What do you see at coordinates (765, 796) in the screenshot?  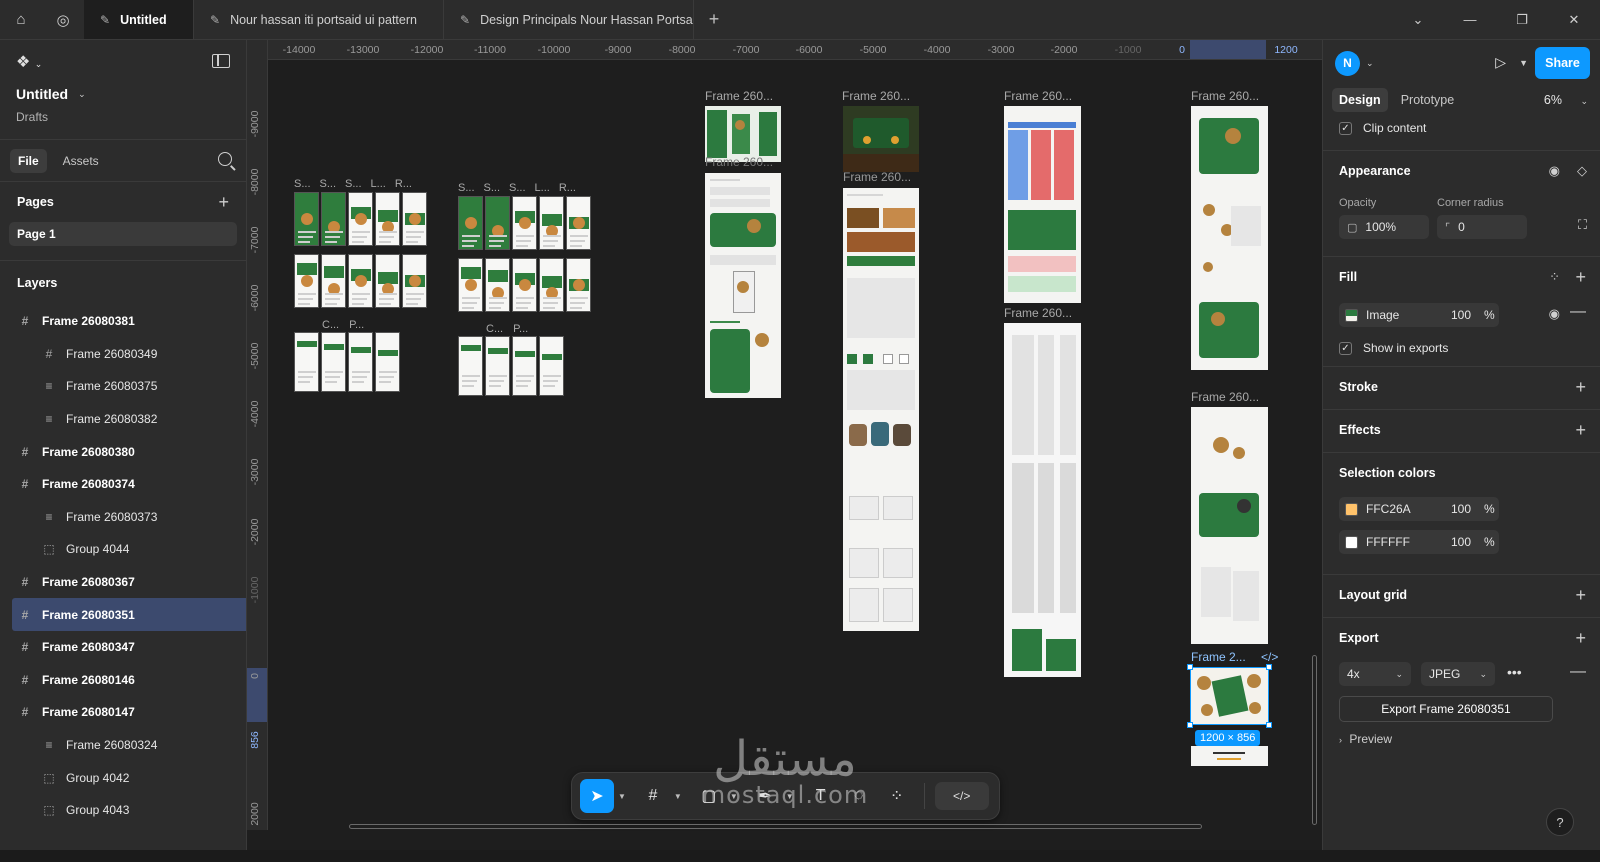 I see `pen-tool-icon: ✒` at bounding box center [765, 796].